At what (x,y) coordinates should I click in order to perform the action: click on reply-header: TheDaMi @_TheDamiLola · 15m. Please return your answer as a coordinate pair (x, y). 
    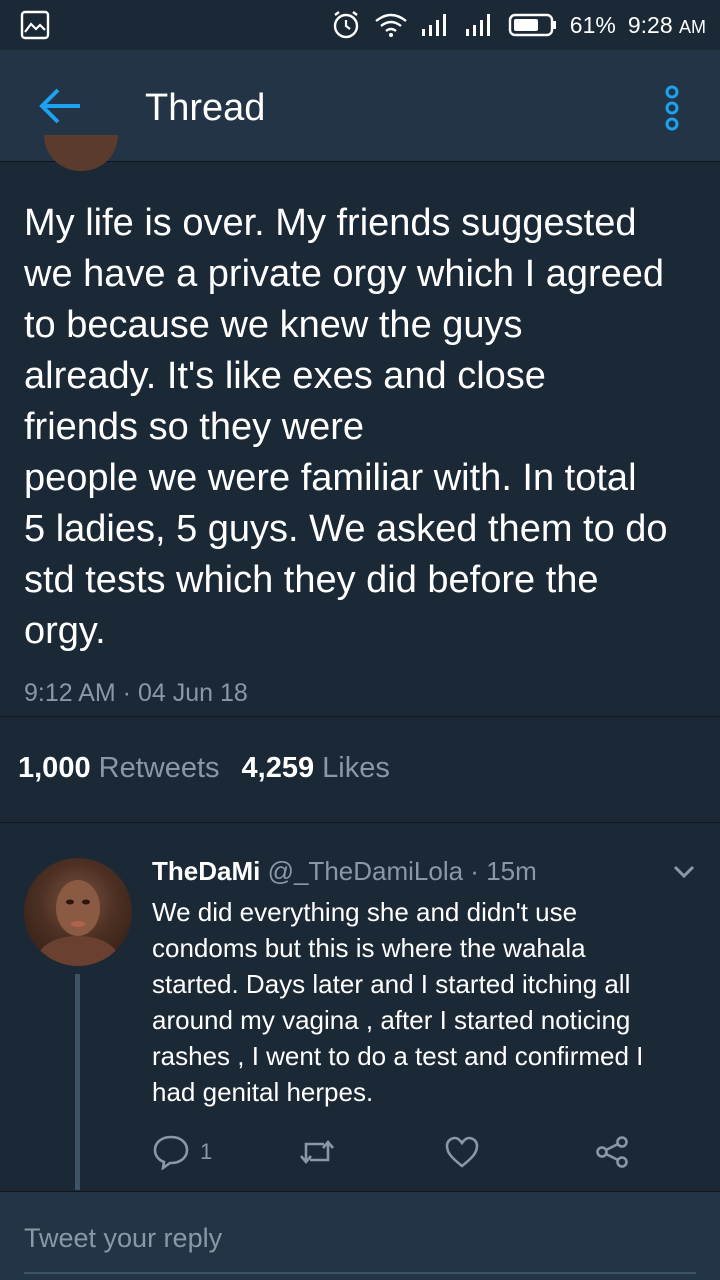
    Looking at the image, I should click on (344, 871).